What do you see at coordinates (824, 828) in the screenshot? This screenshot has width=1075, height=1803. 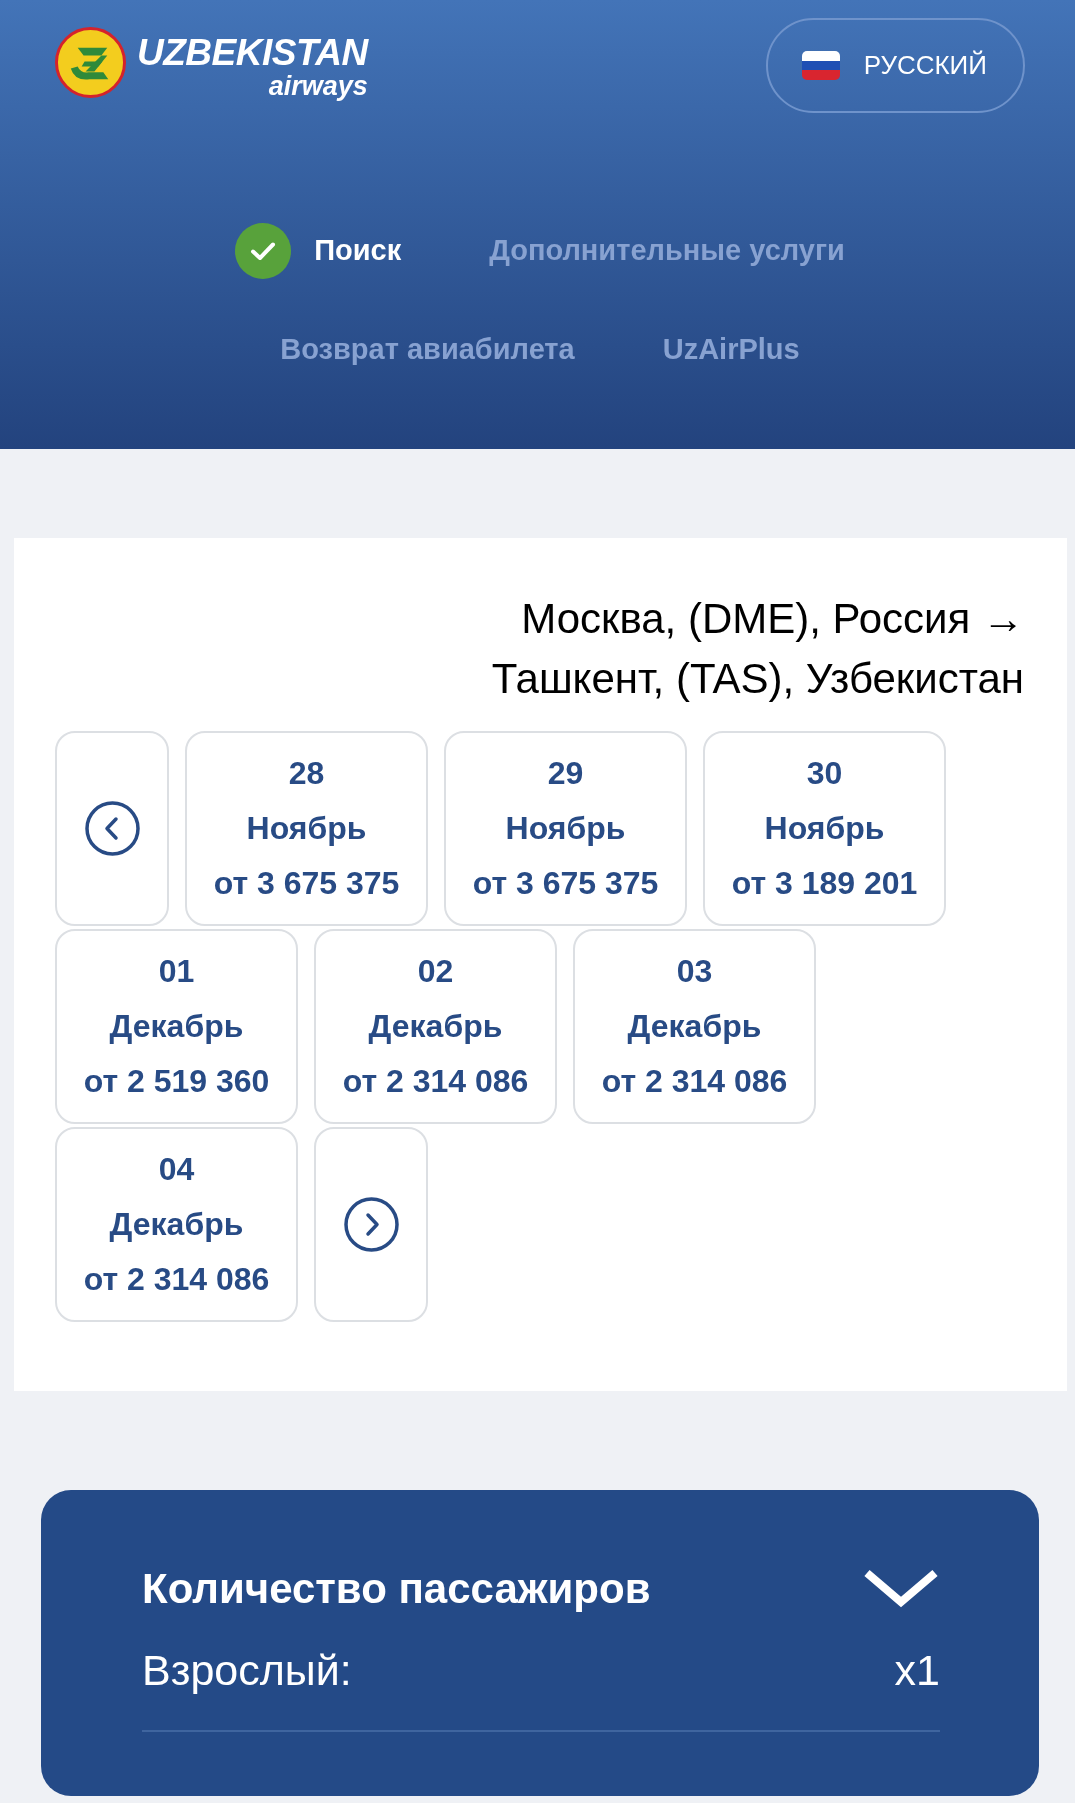 I see `date-option: 30 Ноябрь от 3 189 201` at bounding box center [824, 828].